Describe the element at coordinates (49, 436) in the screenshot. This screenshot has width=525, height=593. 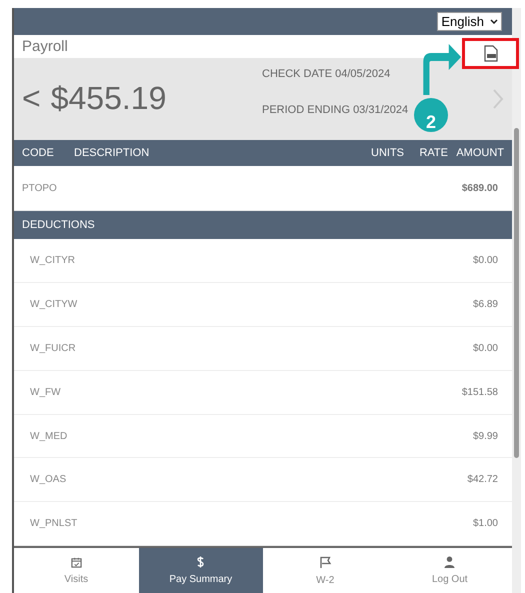
I see `deduction-code: W_MED` at that location.